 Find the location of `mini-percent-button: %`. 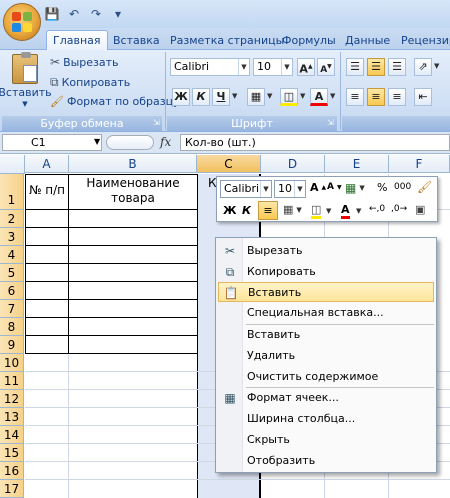

mini-percent-button: % is located at coordinates (382, 187).